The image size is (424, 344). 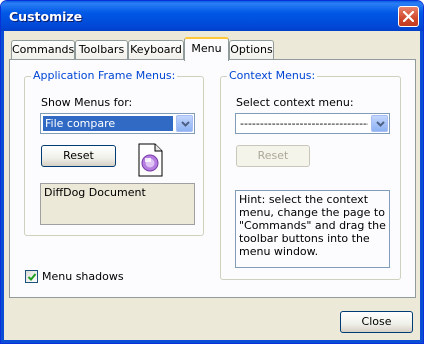 I want to click on menu-shadows-label: Menu shadows, so click(x=83, y=276).